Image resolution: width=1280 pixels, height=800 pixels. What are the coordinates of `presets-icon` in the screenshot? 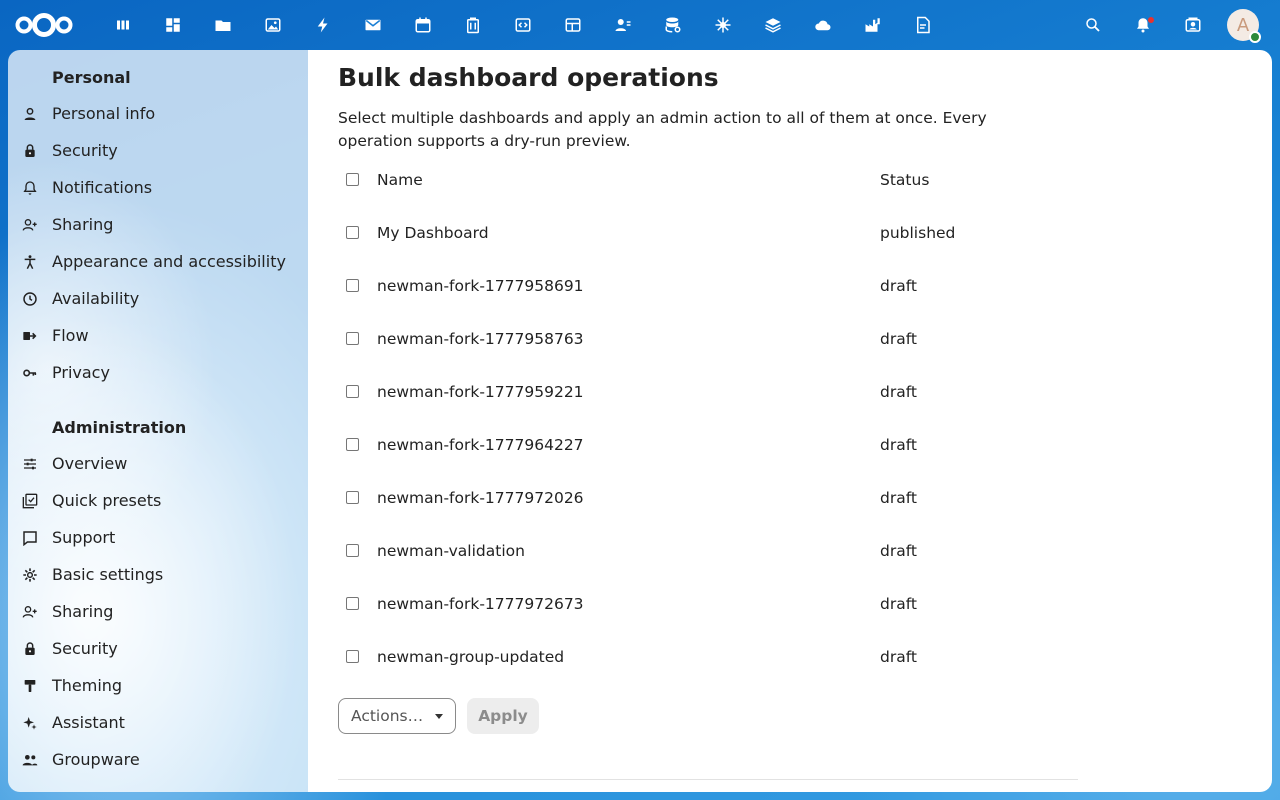 It's located at (30, 501).